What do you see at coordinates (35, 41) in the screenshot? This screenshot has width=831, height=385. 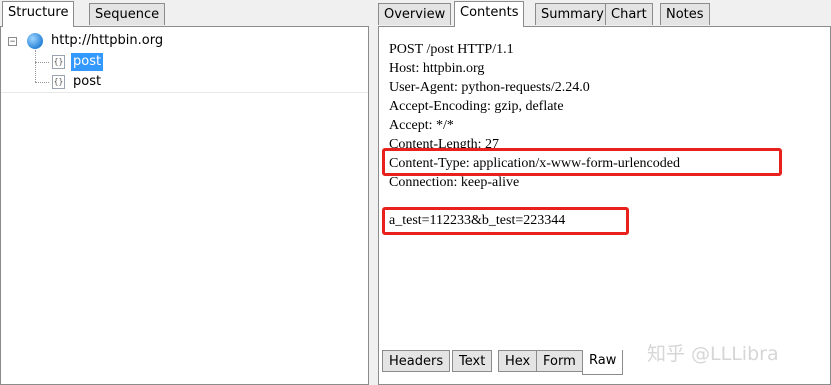 I see `globe-icon` at bounding box center [35, 41].